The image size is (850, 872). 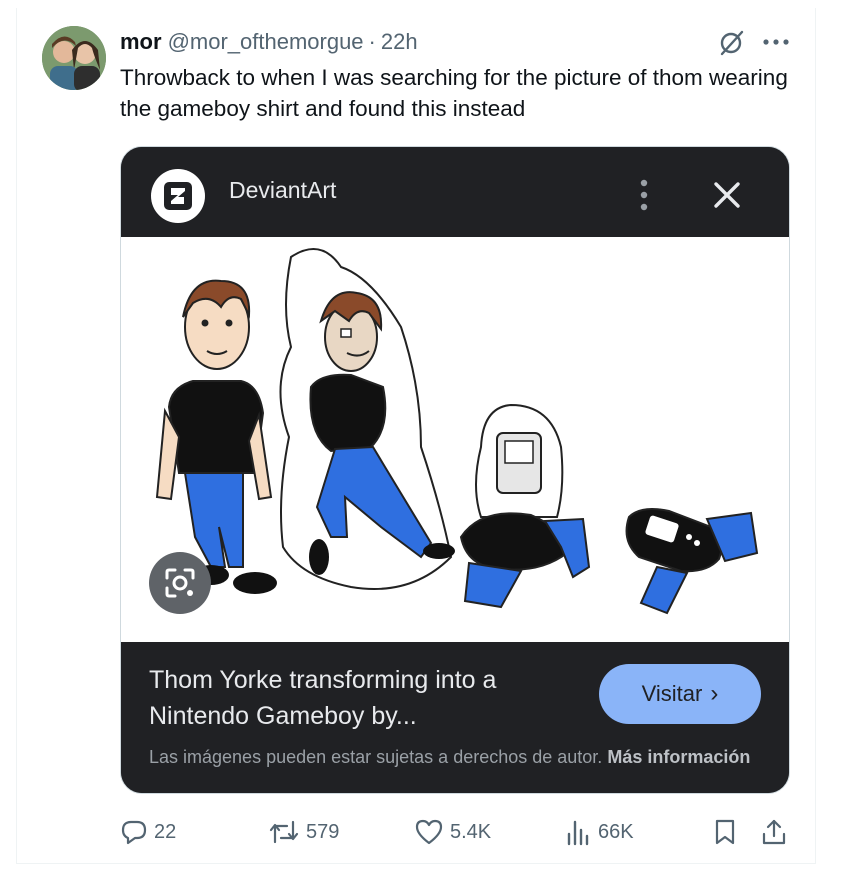 What do you see at coordinates (672, 693) in the screenshot?
I see `visit-label: Visitar` at bounding box center [672, 693].